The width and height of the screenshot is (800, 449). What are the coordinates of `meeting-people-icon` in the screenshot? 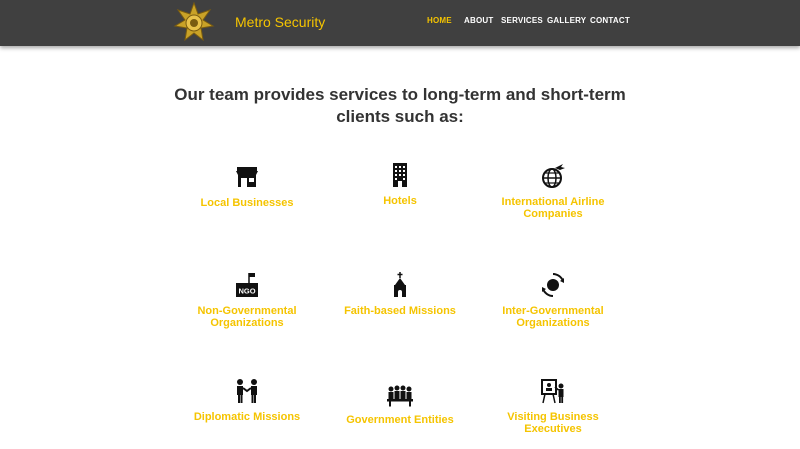 It's located at (400, 396).